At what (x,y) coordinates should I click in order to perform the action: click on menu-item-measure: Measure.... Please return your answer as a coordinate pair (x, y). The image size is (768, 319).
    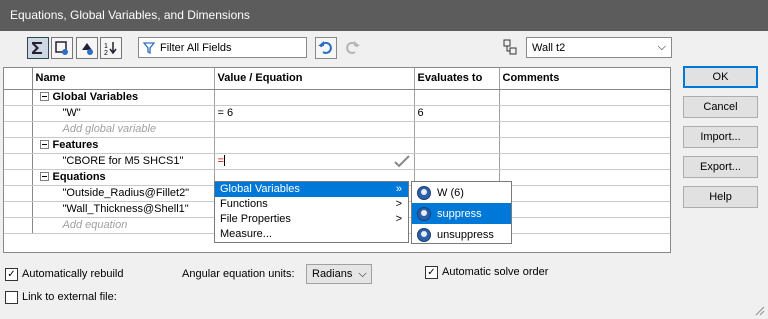
    Looking at the image, I should click on (311, 234).